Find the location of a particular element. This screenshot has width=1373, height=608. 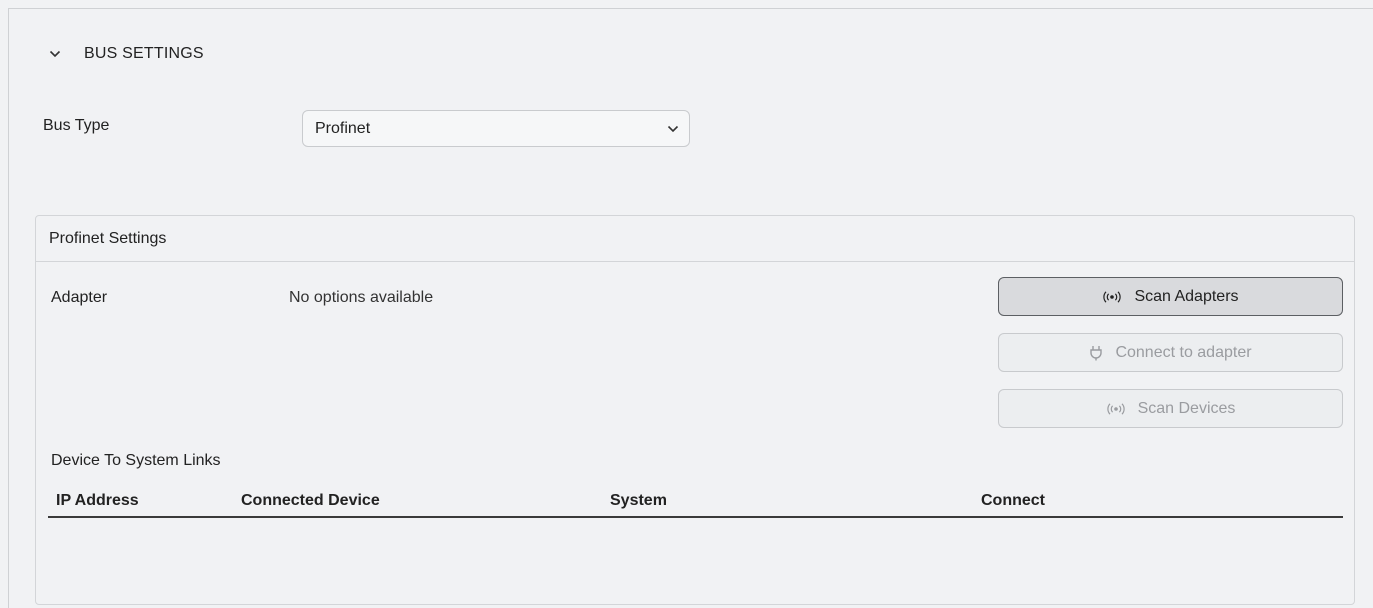

device-to-system-links-title: Device To System Links is located at coordinates (136, 460).